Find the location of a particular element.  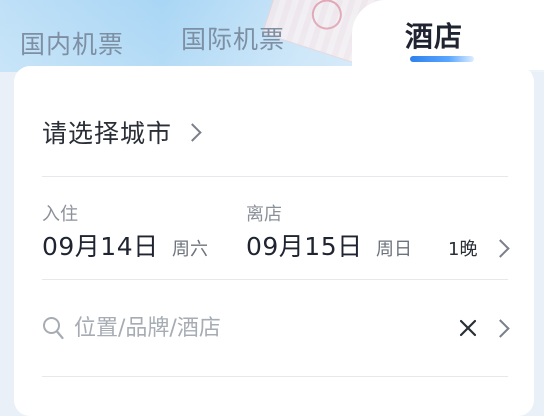

tab-hotel: 酒店 is located at coordinates (434, 35).